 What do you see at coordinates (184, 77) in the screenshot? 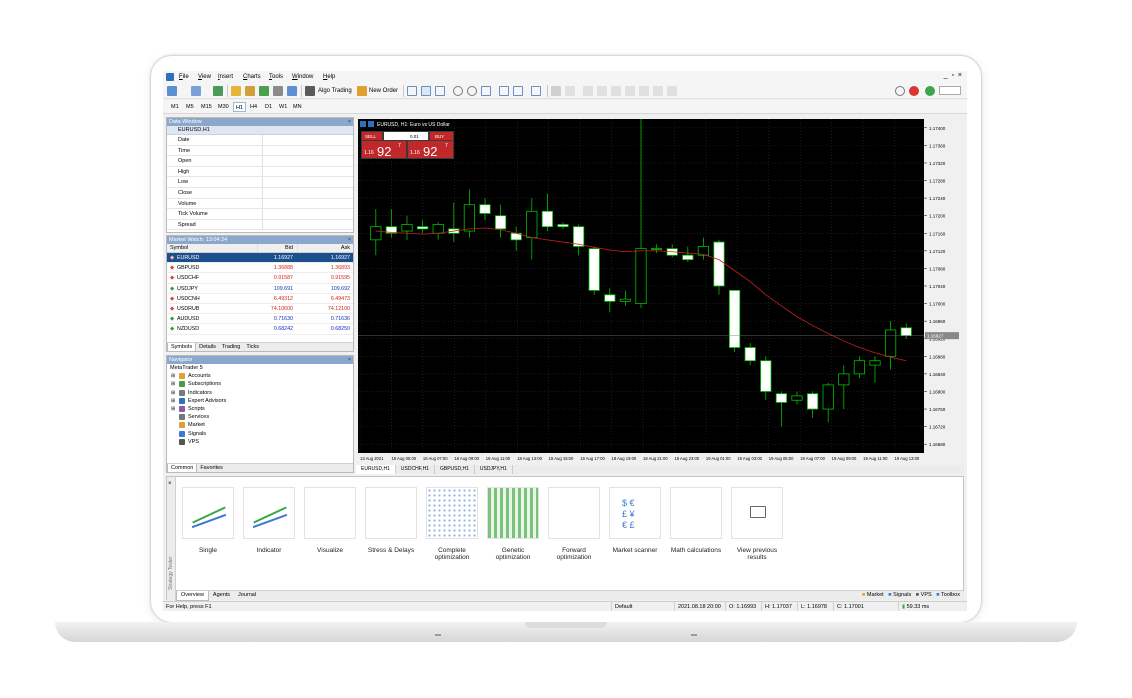
I see `menu-file: File` at bounding box center [184, 77].